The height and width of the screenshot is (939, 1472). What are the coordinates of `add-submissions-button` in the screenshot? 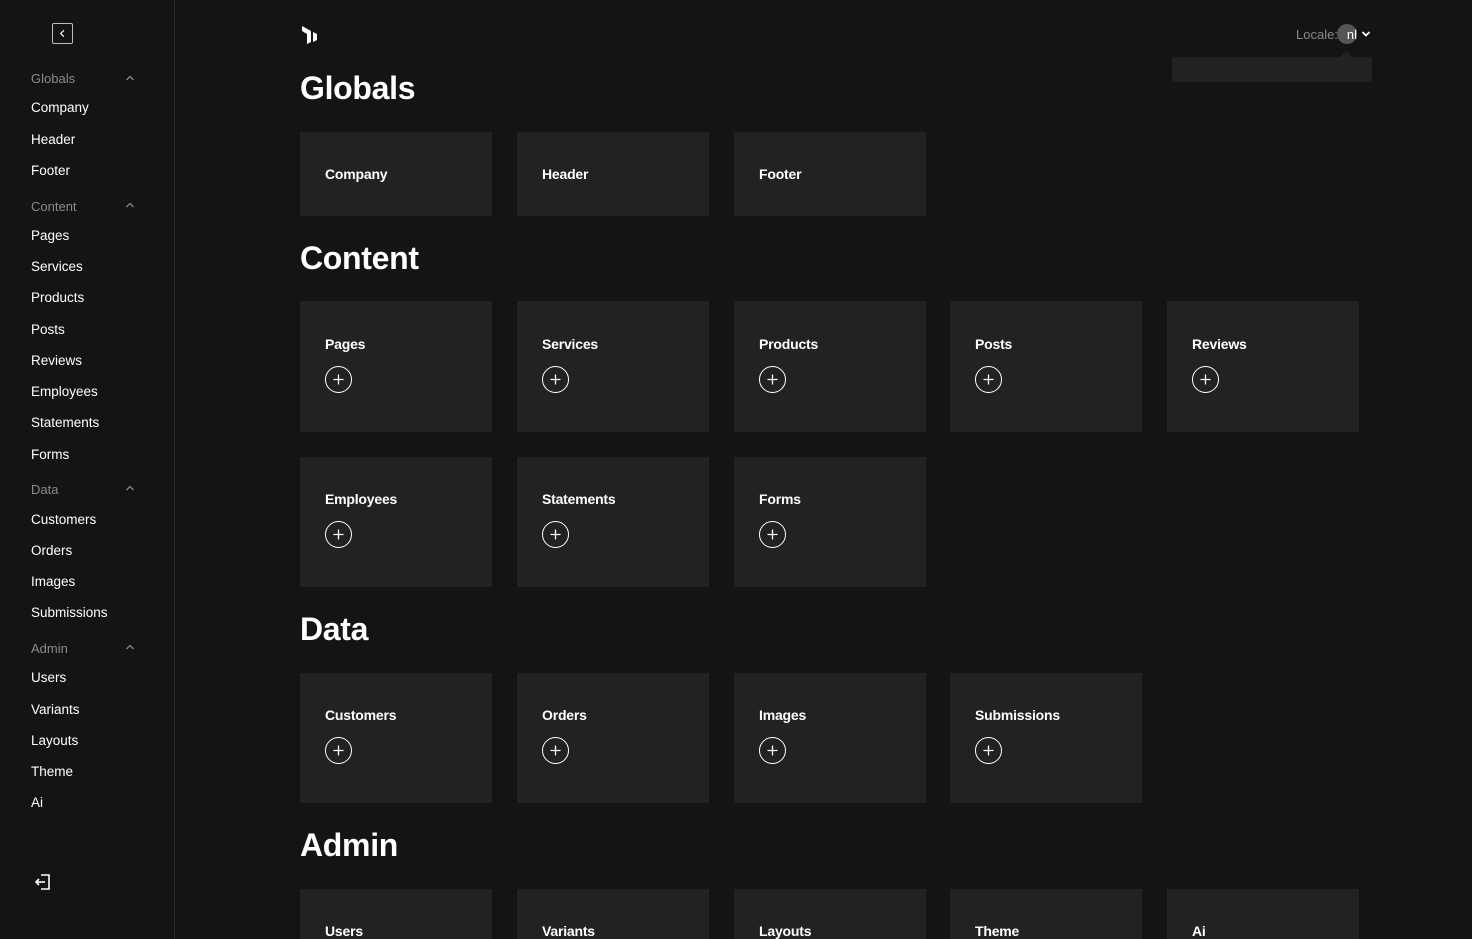 It's located at (988, 750).